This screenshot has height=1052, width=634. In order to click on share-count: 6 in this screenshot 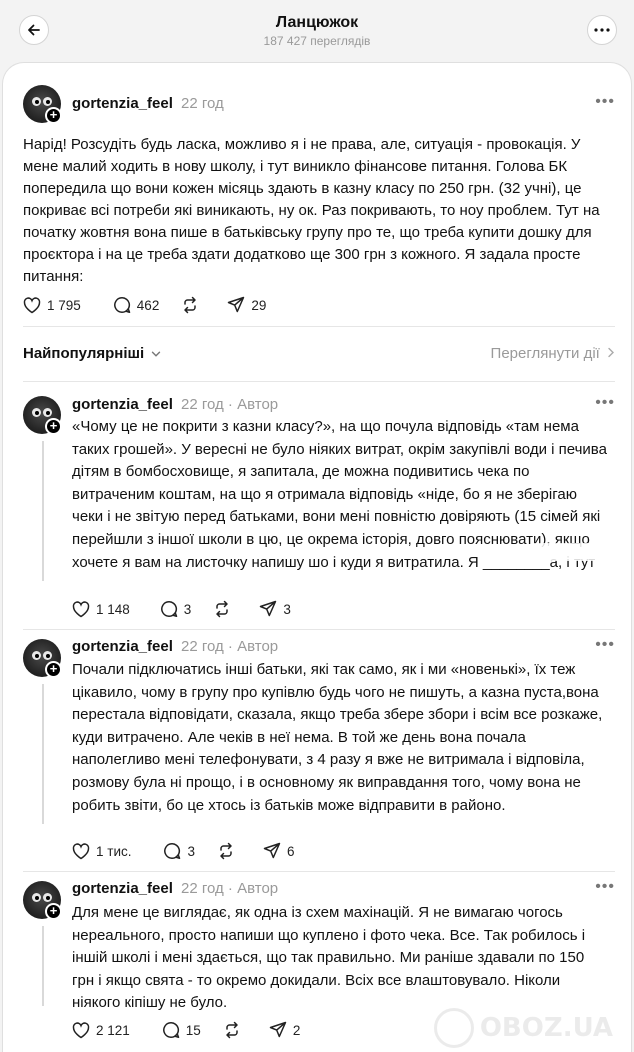, I will do `click(291, 851)`.